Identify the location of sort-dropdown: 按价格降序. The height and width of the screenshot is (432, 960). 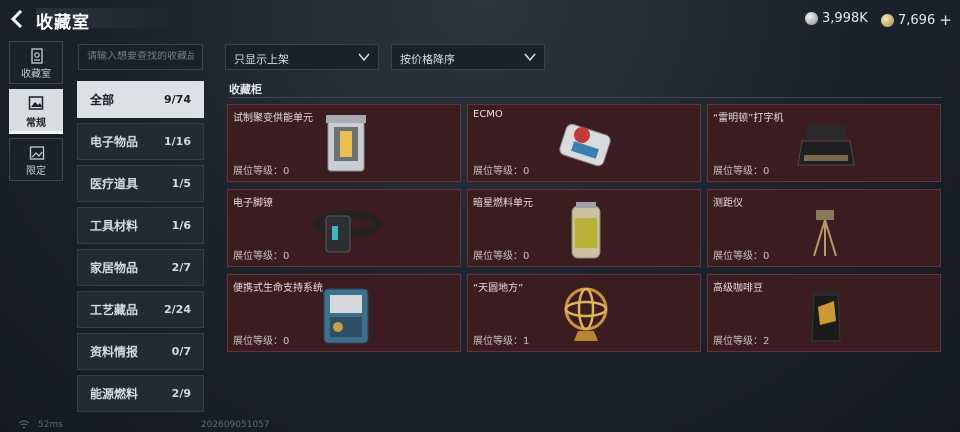
(468, 57).